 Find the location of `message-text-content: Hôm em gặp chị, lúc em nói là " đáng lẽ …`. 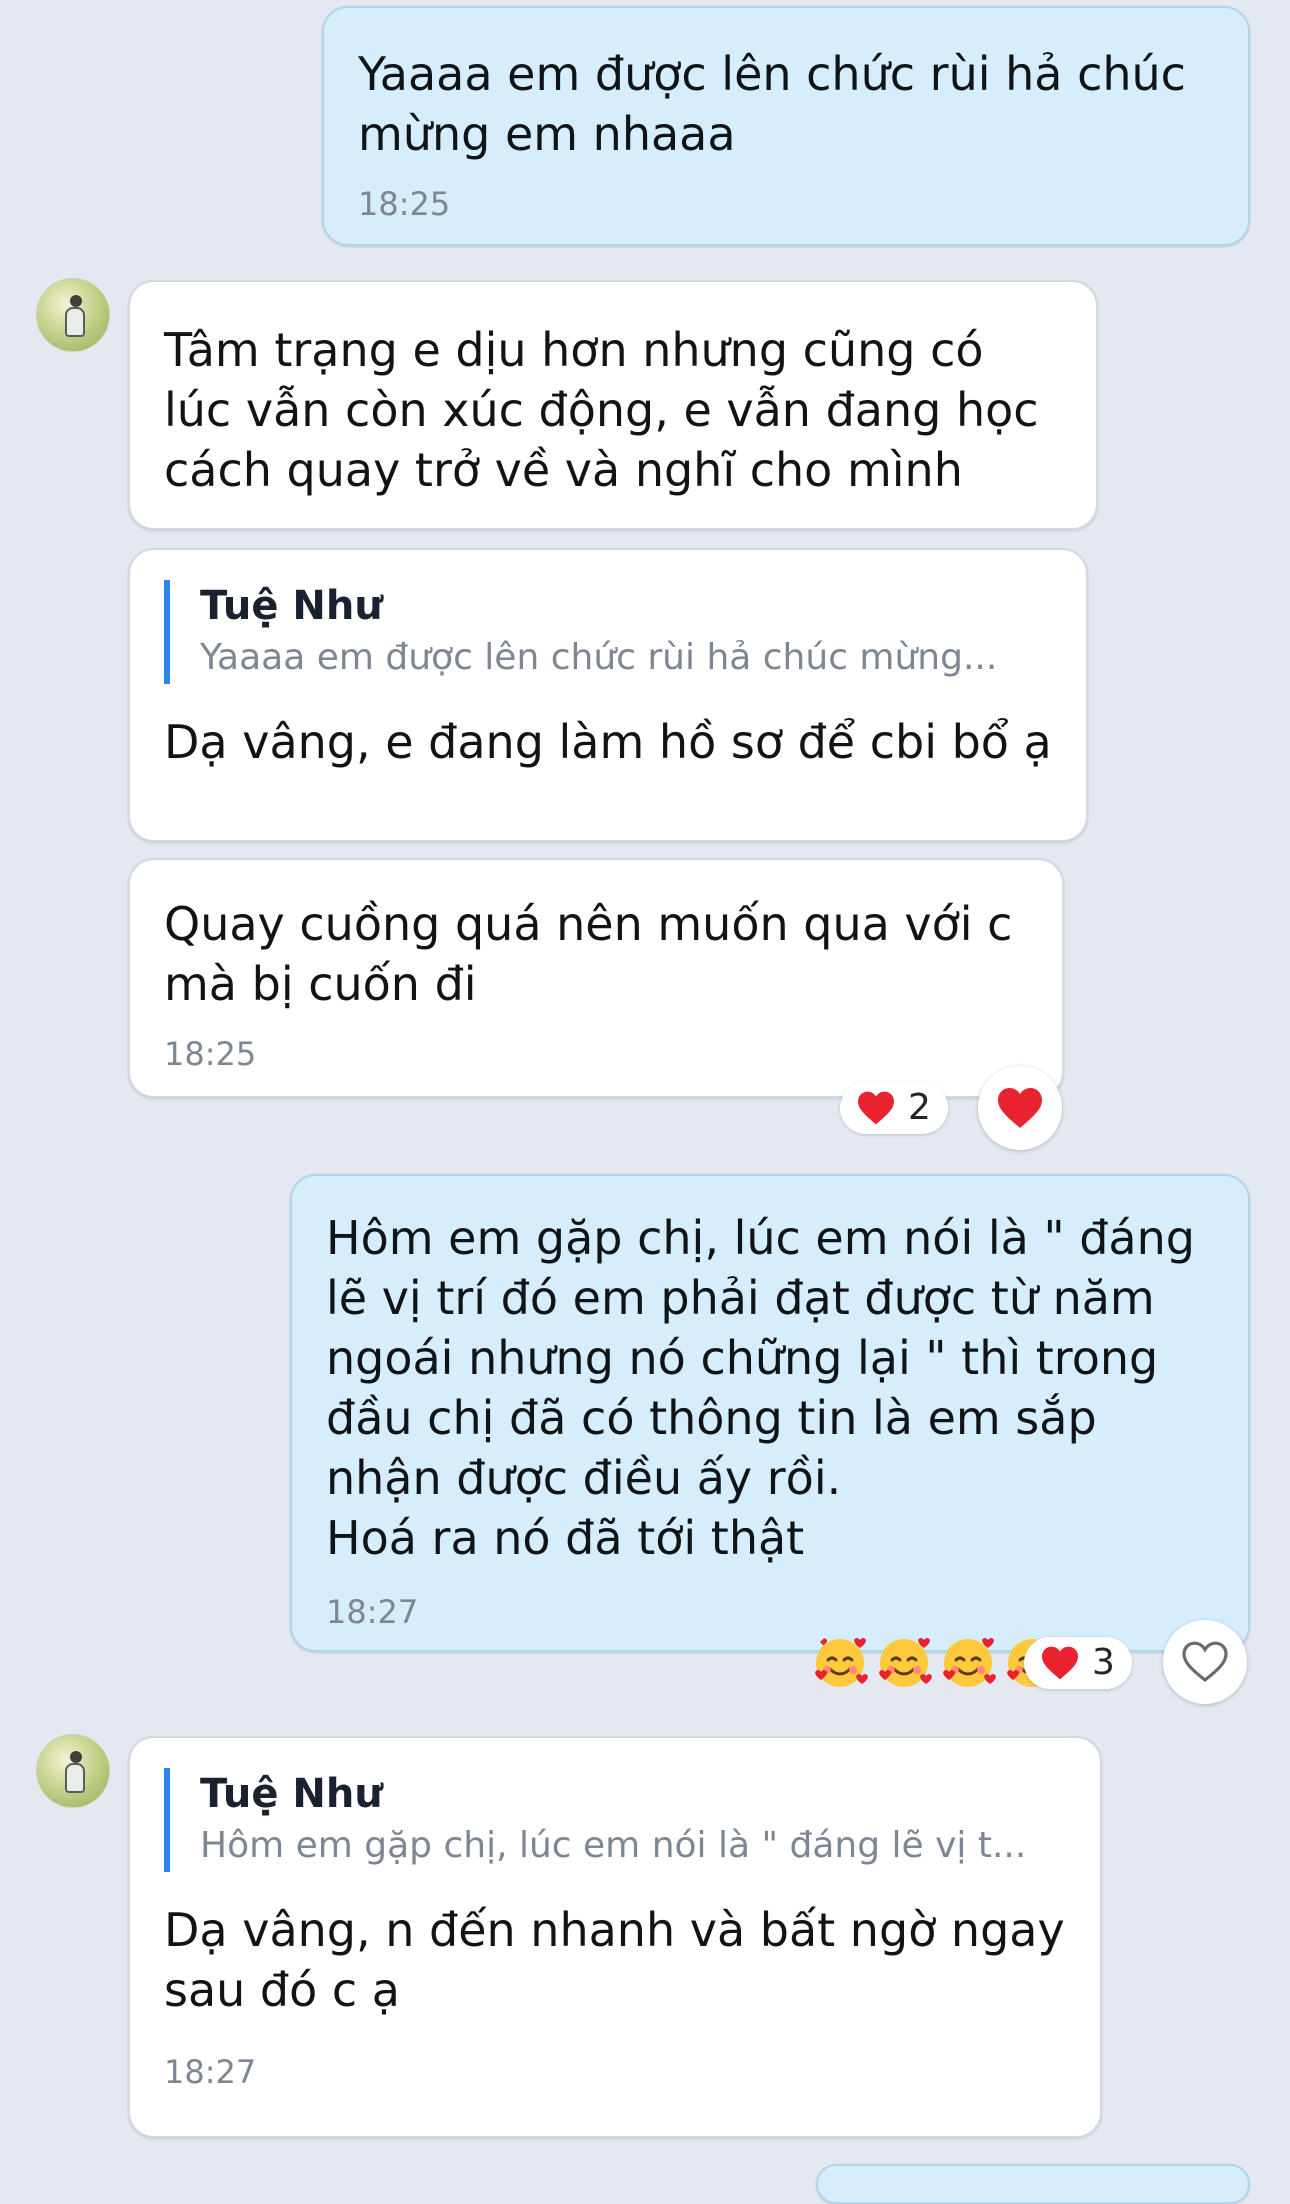

message-text-content: Hôm em gặp chị, lúc em nói là " đáng lẽ … is located at coordinates (760, 1388).